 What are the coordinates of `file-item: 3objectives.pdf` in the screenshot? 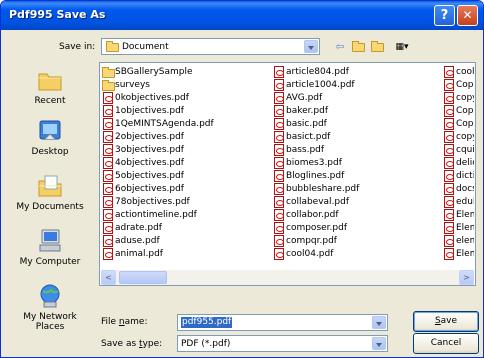 It's located at (184, 150).